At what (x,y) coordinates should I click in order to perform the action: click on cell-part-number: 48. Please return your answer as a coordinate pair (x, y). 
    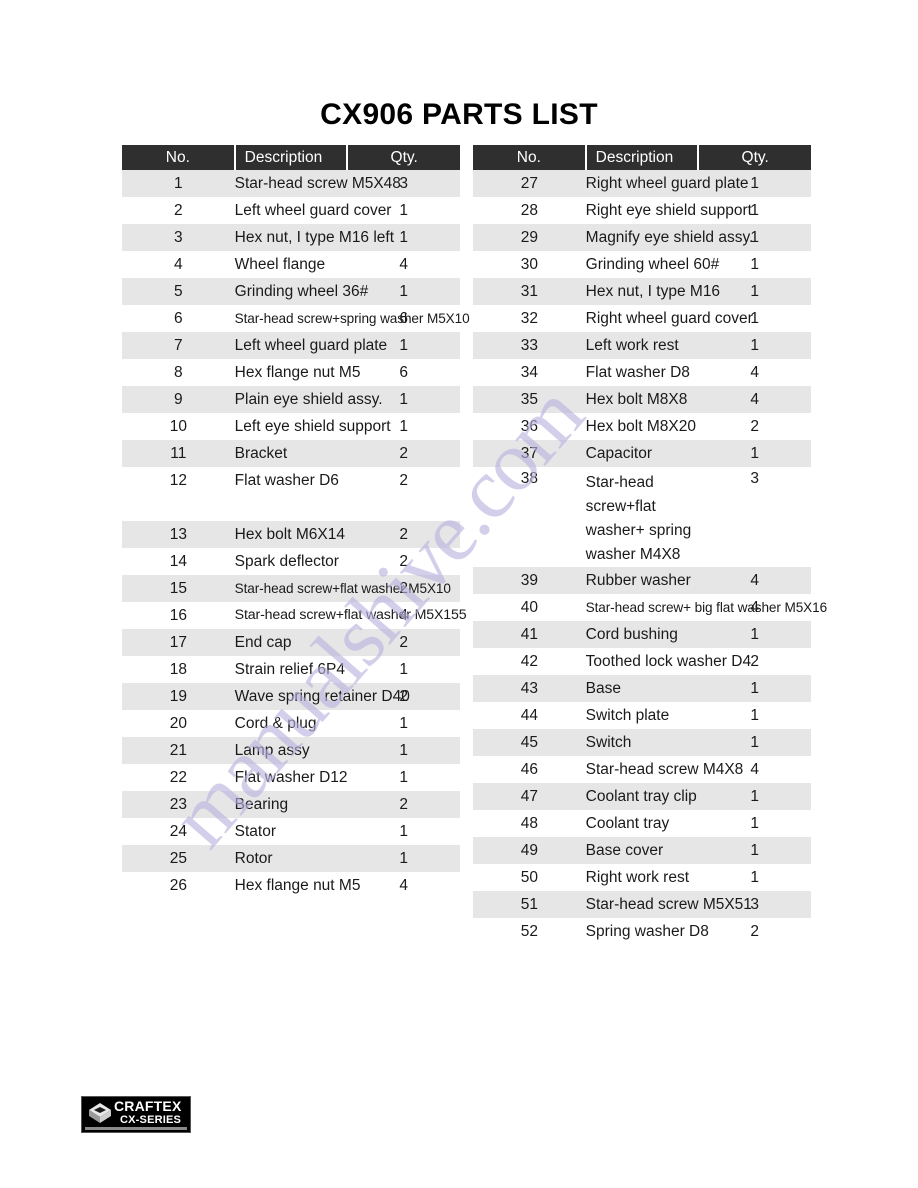
    Looking at the image, I should click on (529, 824).